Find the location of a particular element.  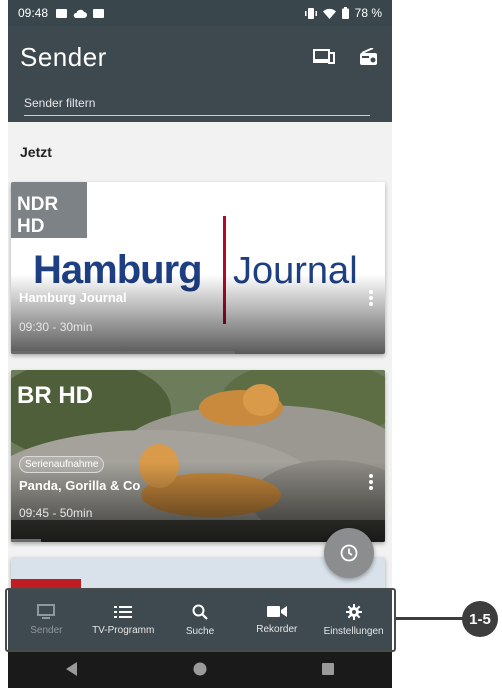

recents-icon is located at coordinates (328, 669).